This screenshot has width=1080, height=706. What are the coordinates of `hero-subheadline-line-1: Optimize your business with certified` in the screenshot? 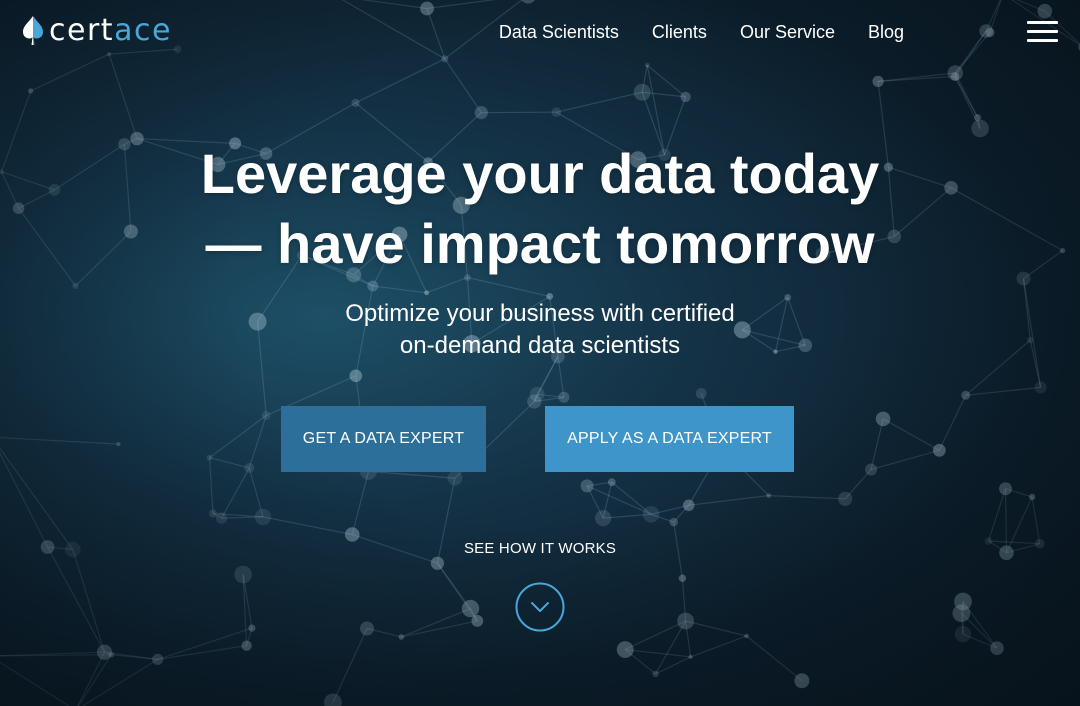 It's located at (540, 313).